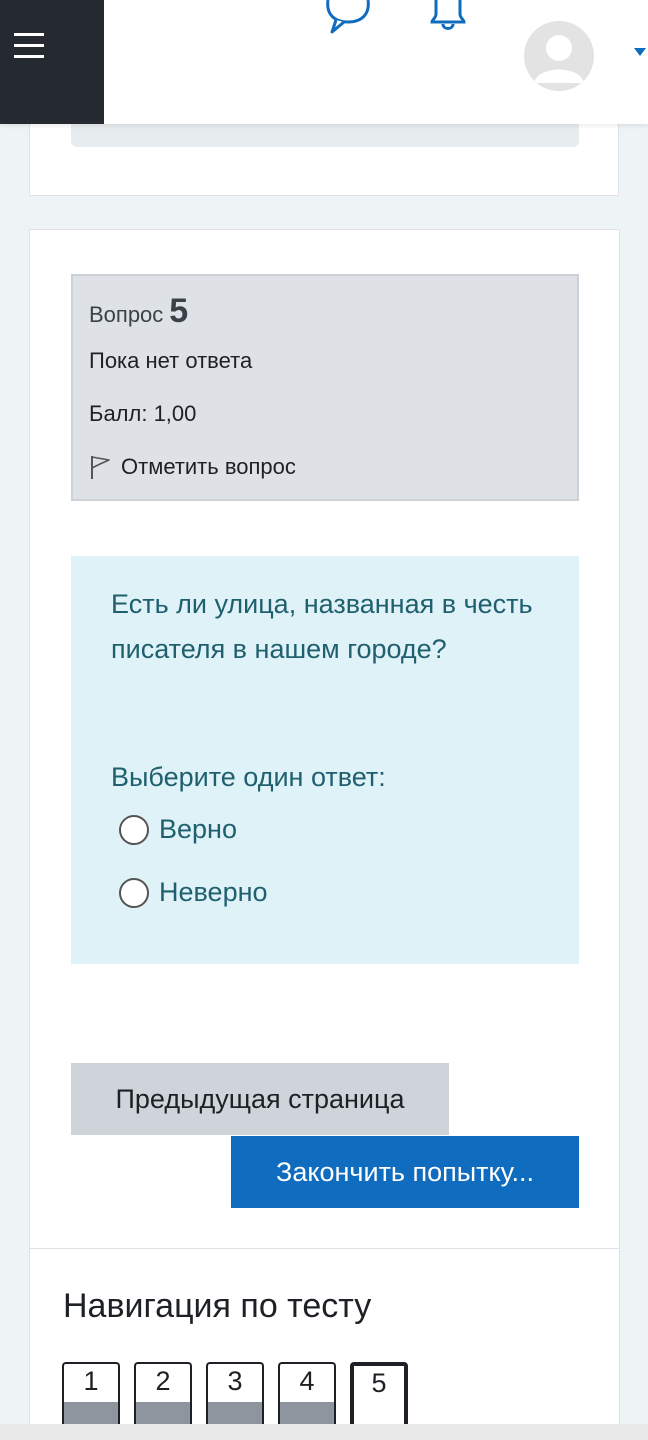 This screenshot has width=648, height=1440. What do you see at coordinates (307, 1381) in the screenshot?
I see `quiz-nav-number: 4` at bounding box center [307, 1381].